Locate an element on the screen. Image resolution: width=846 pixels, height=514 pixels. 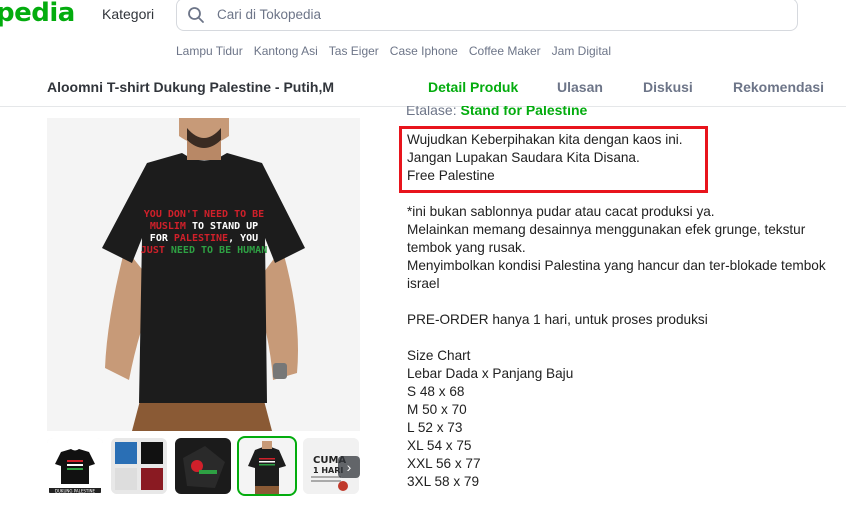
thumbnail: DUKUNG PALESTINE is located at coordinates (75, 466).